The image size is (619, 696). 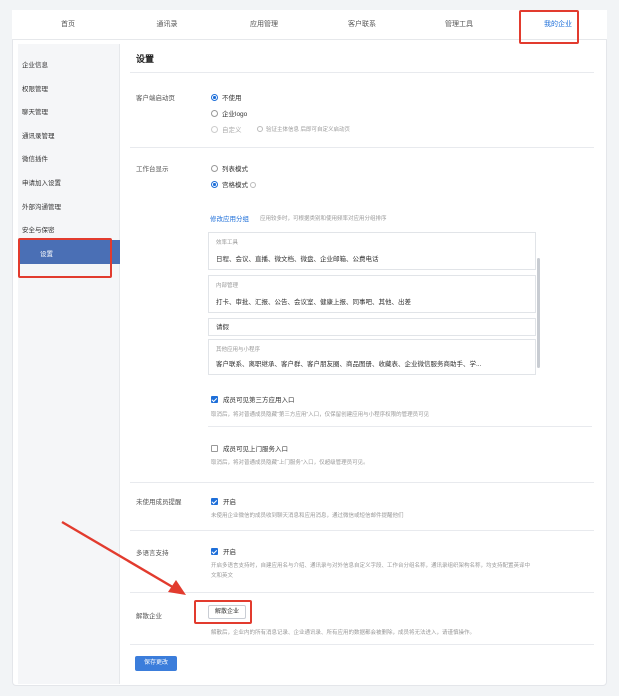 What do you see at coordinates (177, 587) in the screenshot?
I see `arrow-head-icon` at bounding box center [177, 587].